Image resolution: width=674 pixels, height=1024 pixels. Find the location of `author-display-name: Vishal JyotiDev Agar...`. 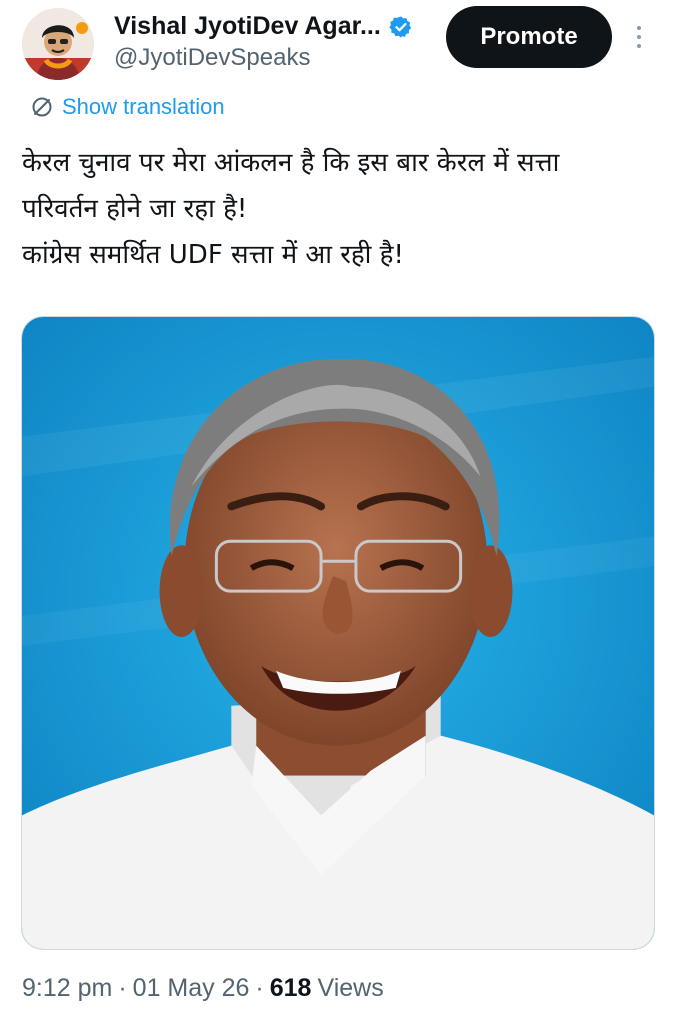

author-display-name: Vishal JyotiDev Agar... is located at coordinates (247, 26).